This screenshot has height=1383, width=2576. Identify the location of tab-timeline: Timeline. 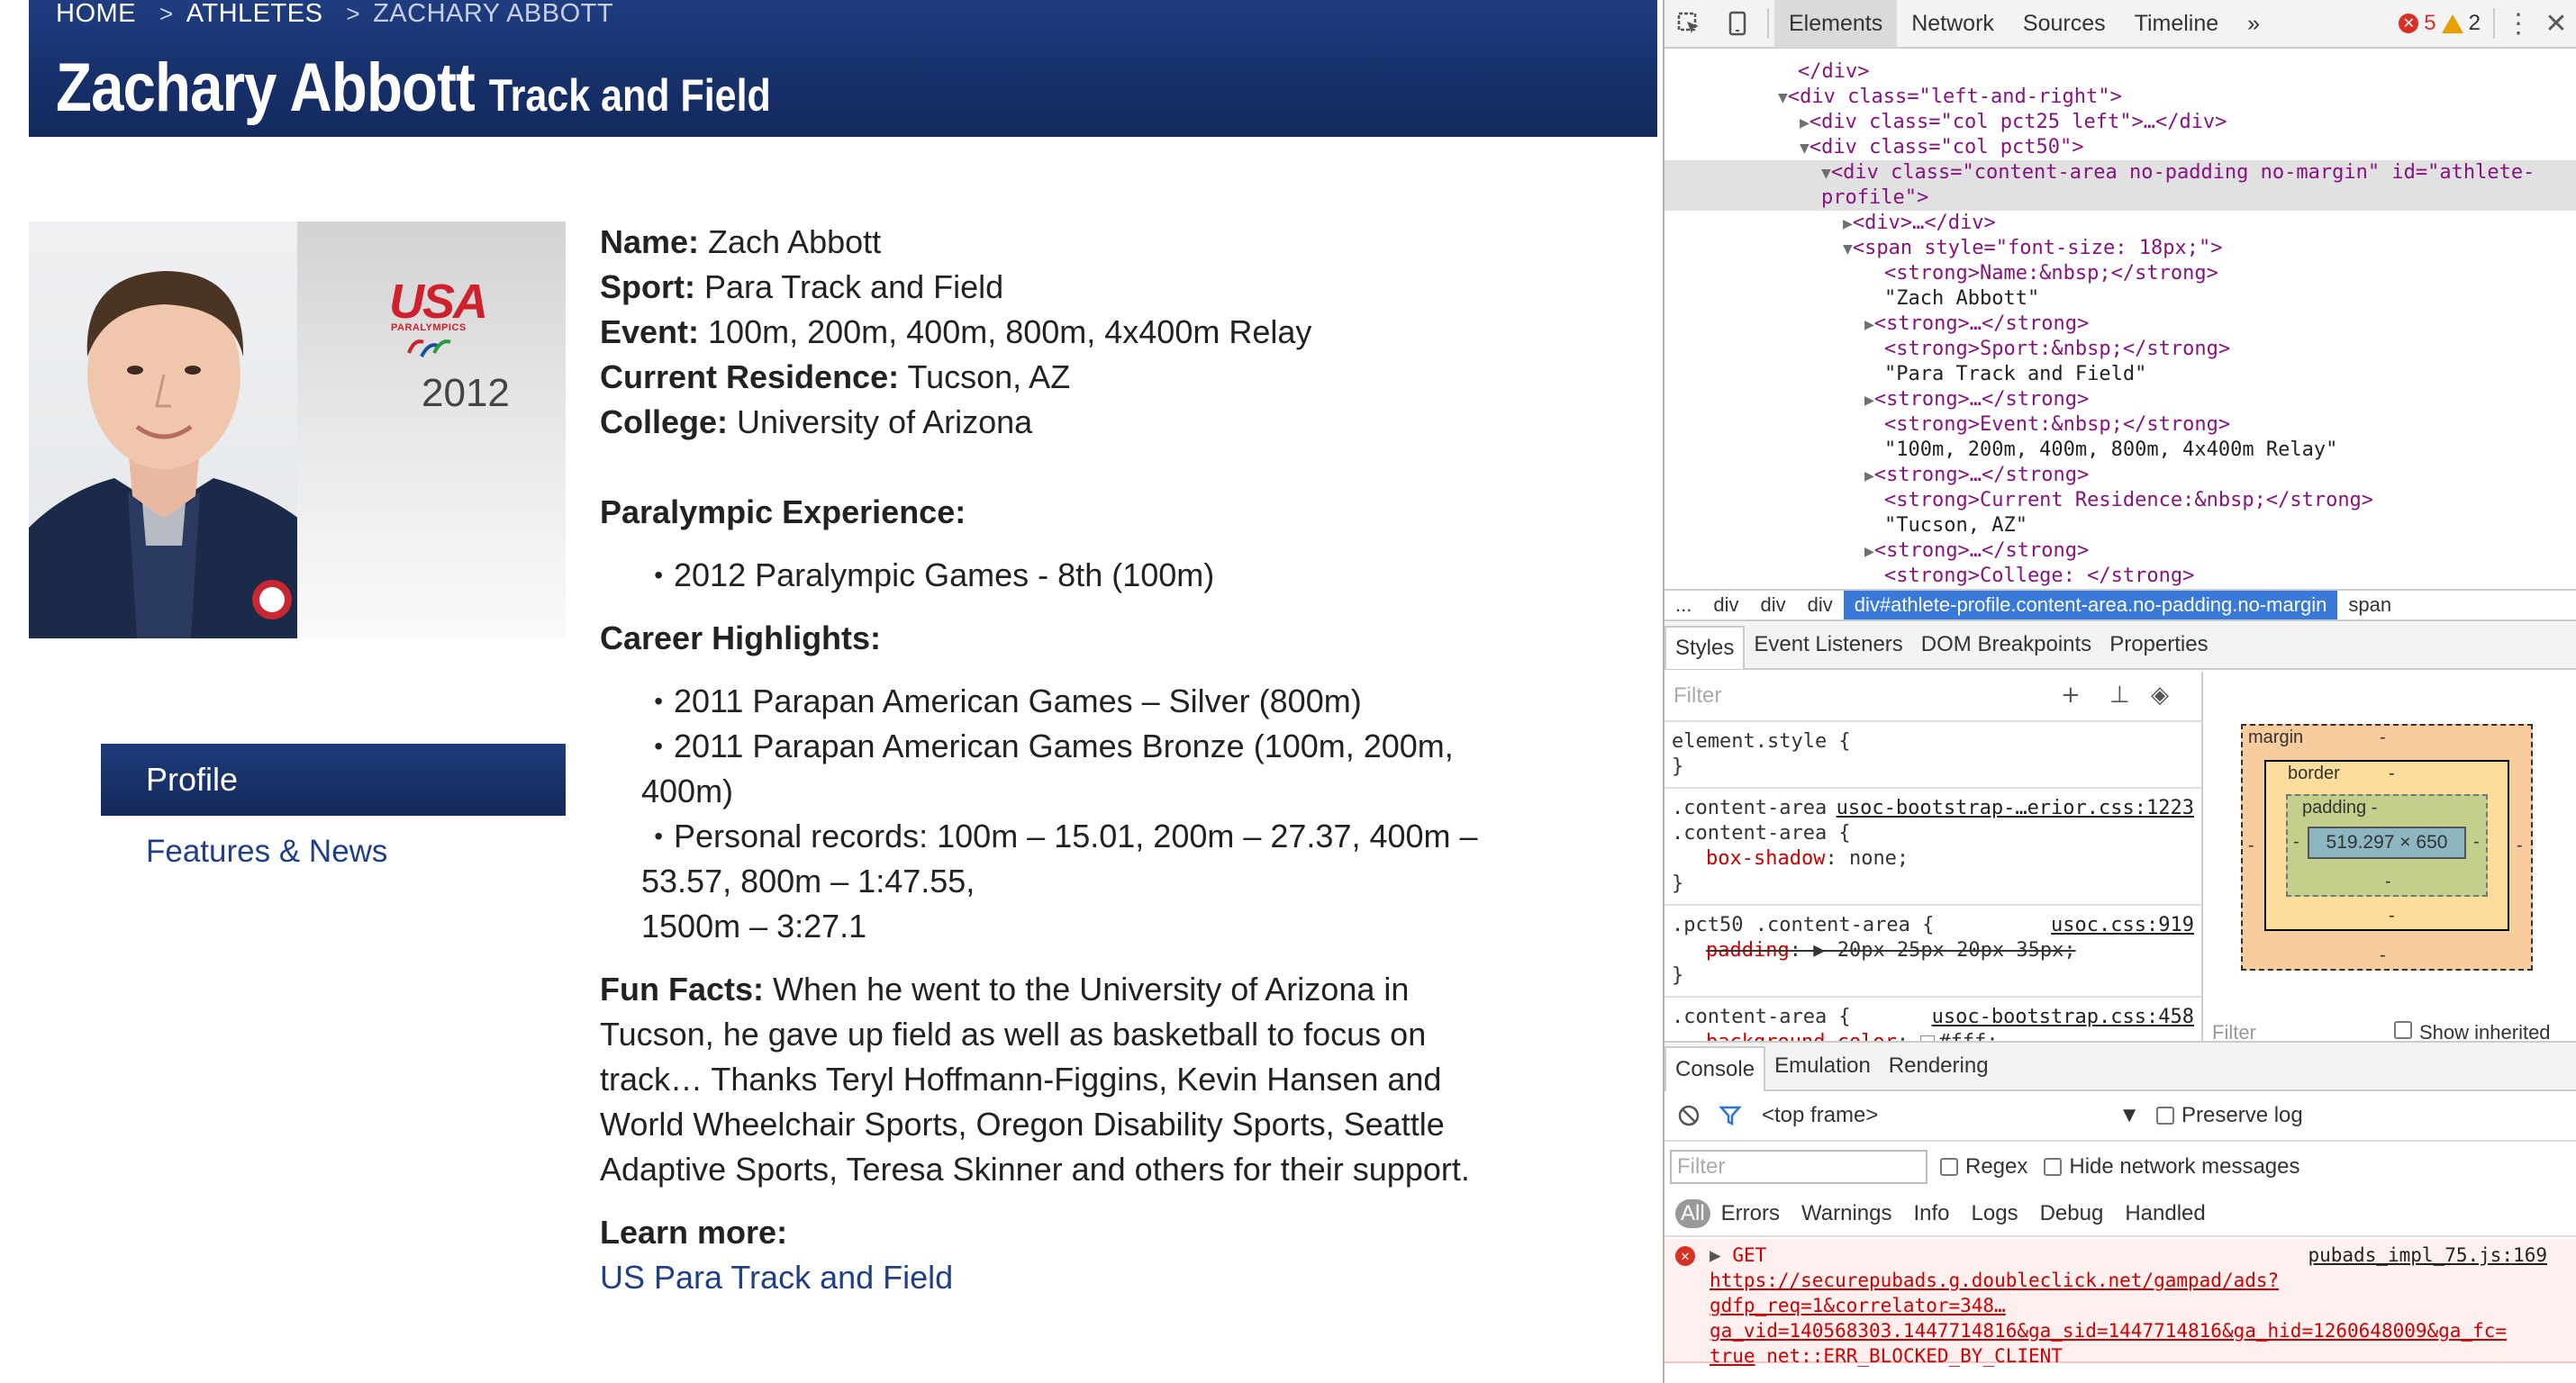
(2177, 24).